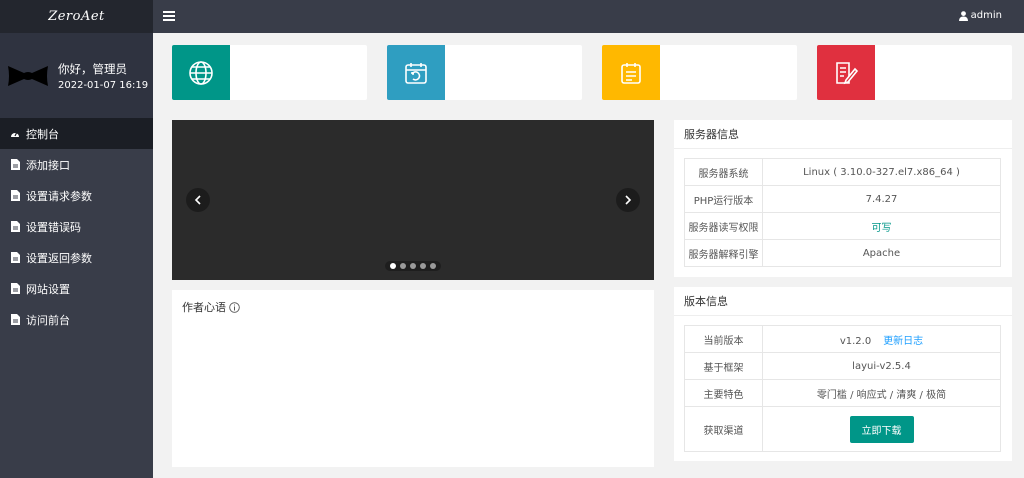  Describe the element at coordinates (53, 227) in the screenshot. I see `sidebar-item-label: 设置错误码` at that location.